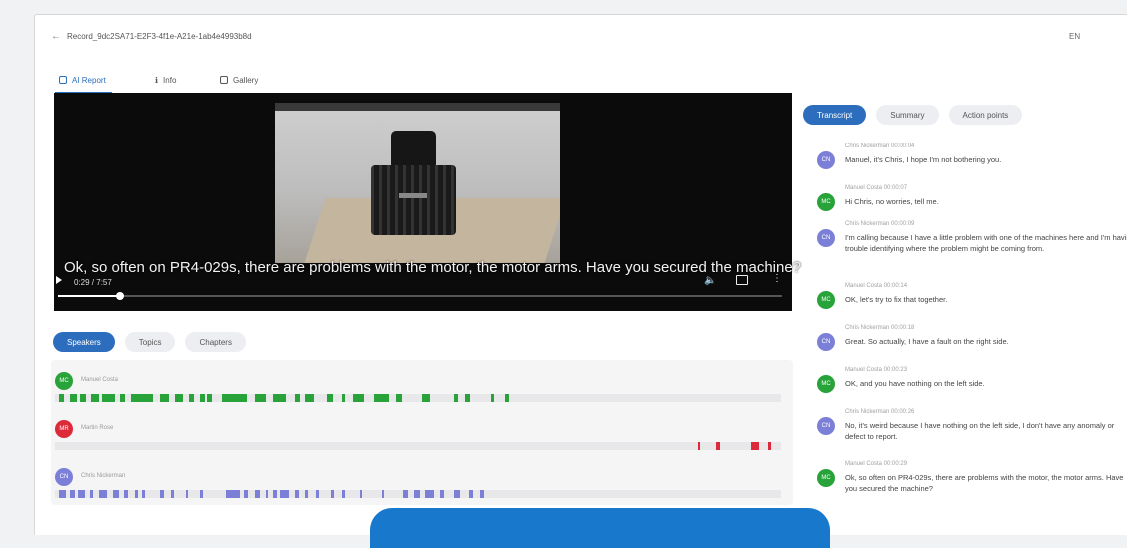  What do you see at coordinates (777, 278) in the screenshot?
I see `more-options-icon: ⋮` at bounding box center [777, 278].